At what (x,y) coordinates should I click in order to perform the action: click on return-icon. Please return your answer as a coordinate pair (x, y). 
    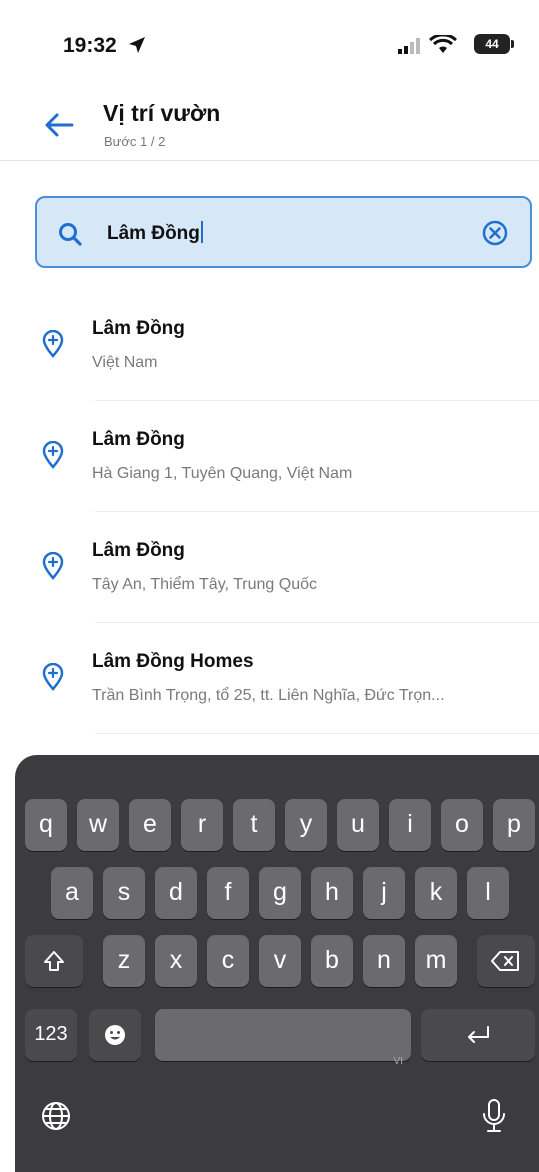
    Looking at the image, I should click on (478, 1035).